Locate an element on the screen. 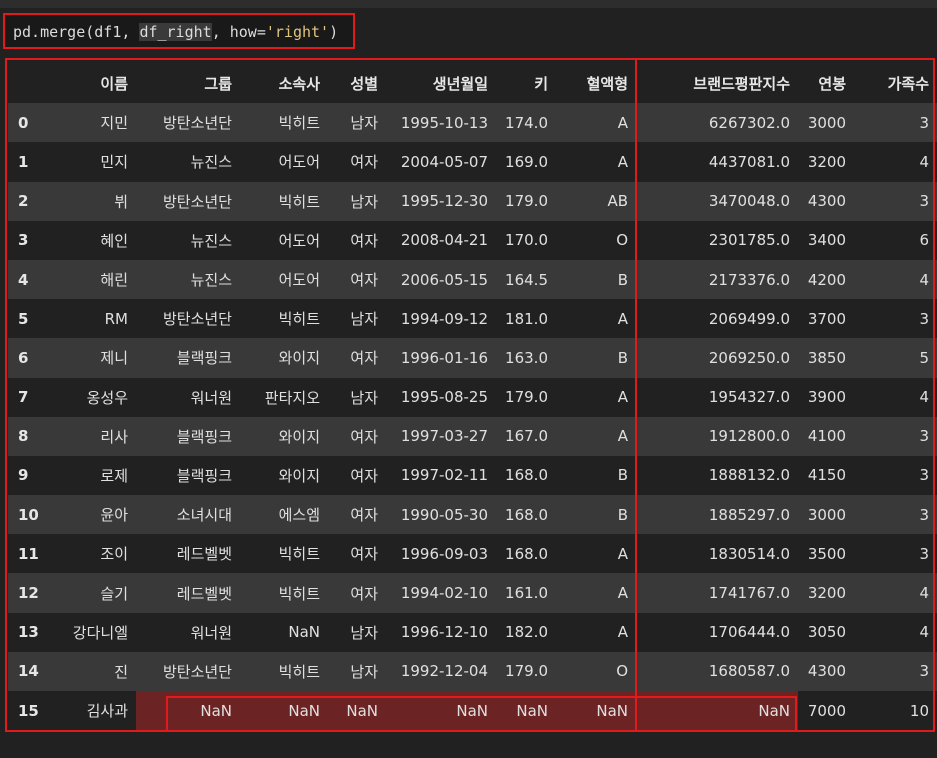 This screenshot has width=937, height=758. notebook-top-bar is located at coordinates (468, 4).